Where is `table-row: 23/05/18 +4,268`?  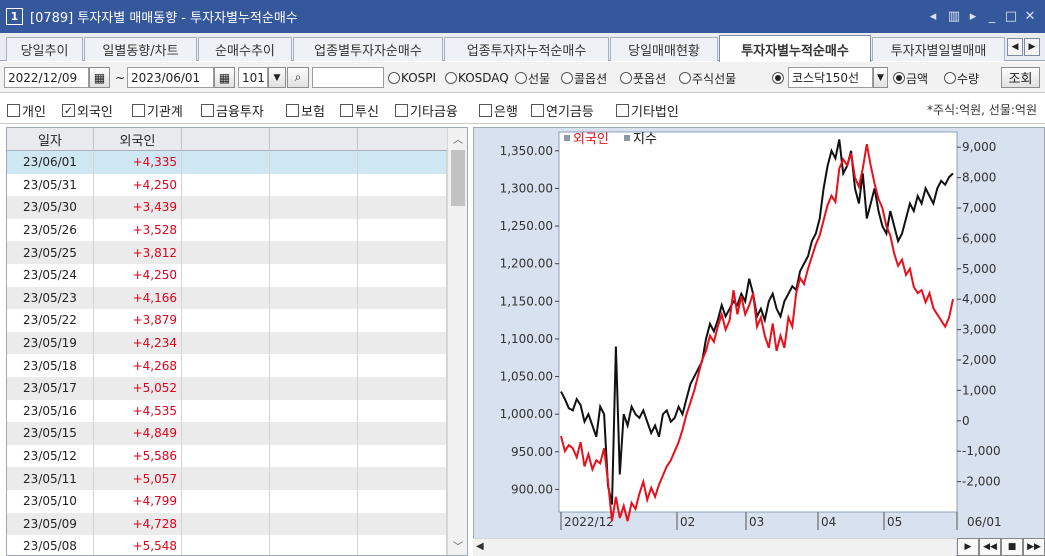 table-row: 23/05/18 +4,268 is located at coordinates (227, 365).